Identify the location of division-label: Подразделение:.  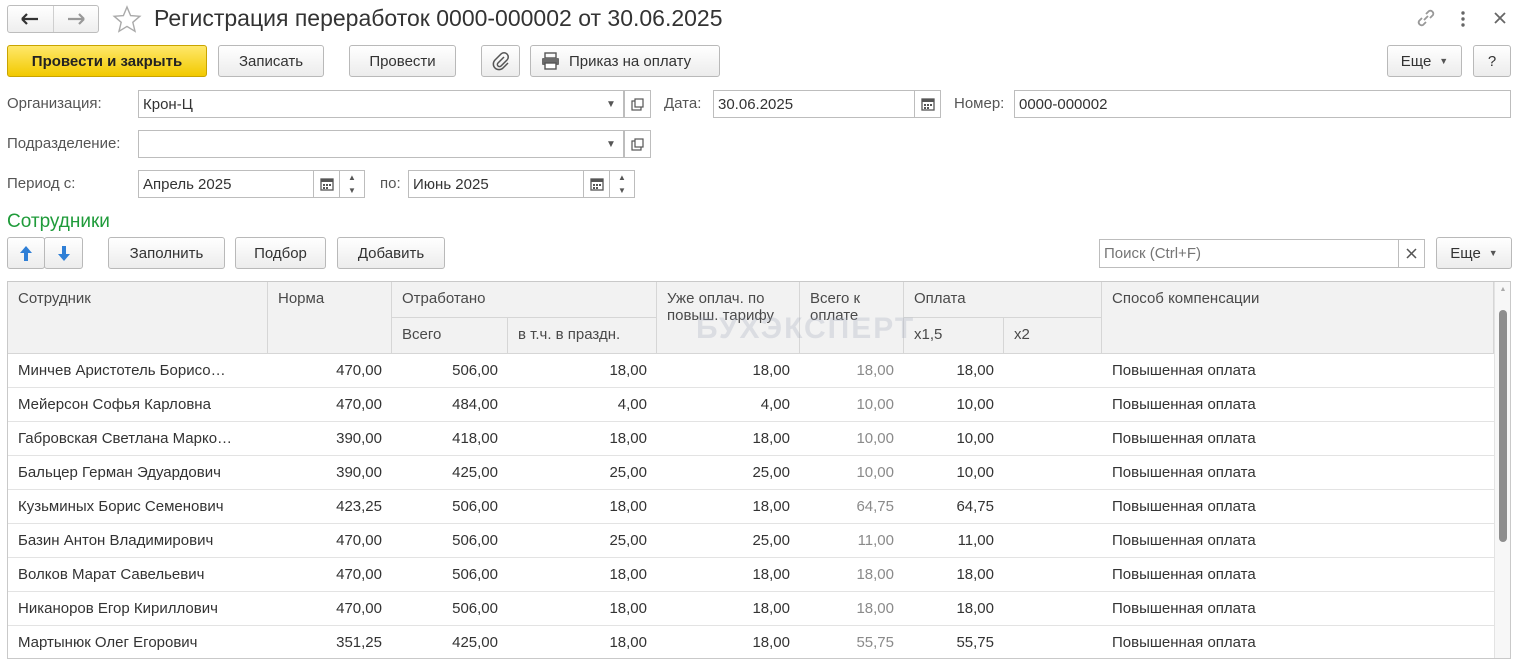
(64, 143).